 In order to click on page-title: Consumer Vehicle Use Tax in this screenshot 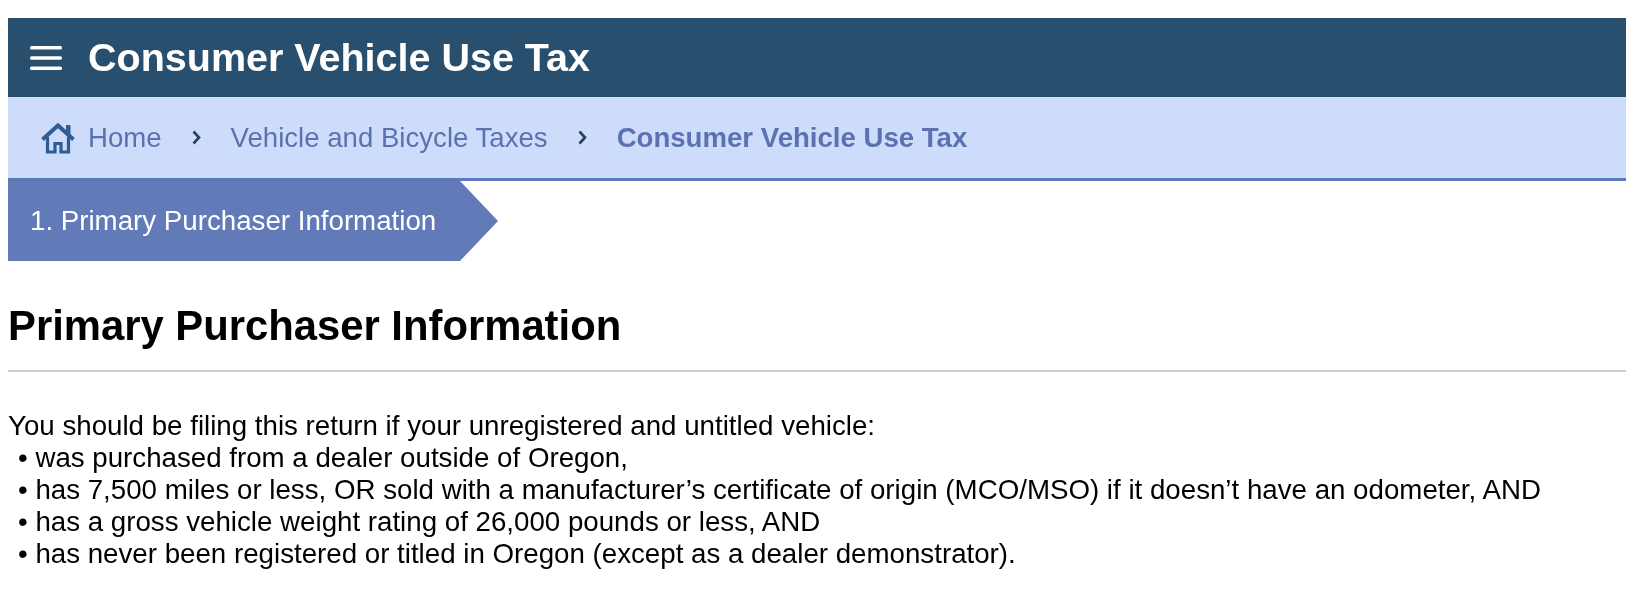, I will do `click(339, 57)`.